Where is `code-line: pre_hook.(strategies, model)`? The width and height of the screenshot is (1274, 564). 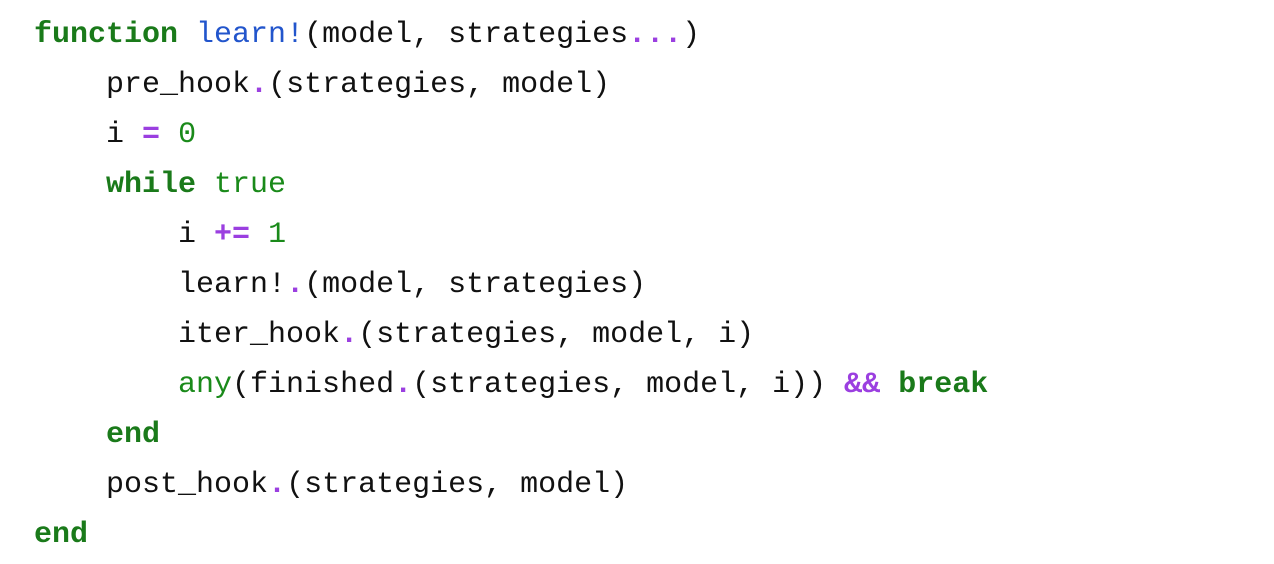
code-line: pre_hook.(strategies, model) is located at coordinates (511, 85).